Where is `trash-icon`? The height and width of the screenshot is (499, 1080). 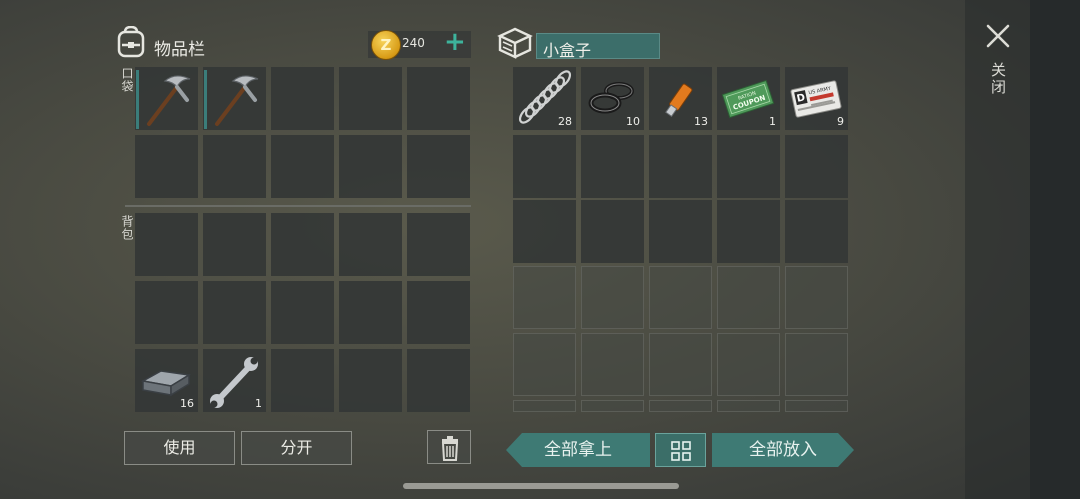 trash-icon is located at coordinates (450, 448).